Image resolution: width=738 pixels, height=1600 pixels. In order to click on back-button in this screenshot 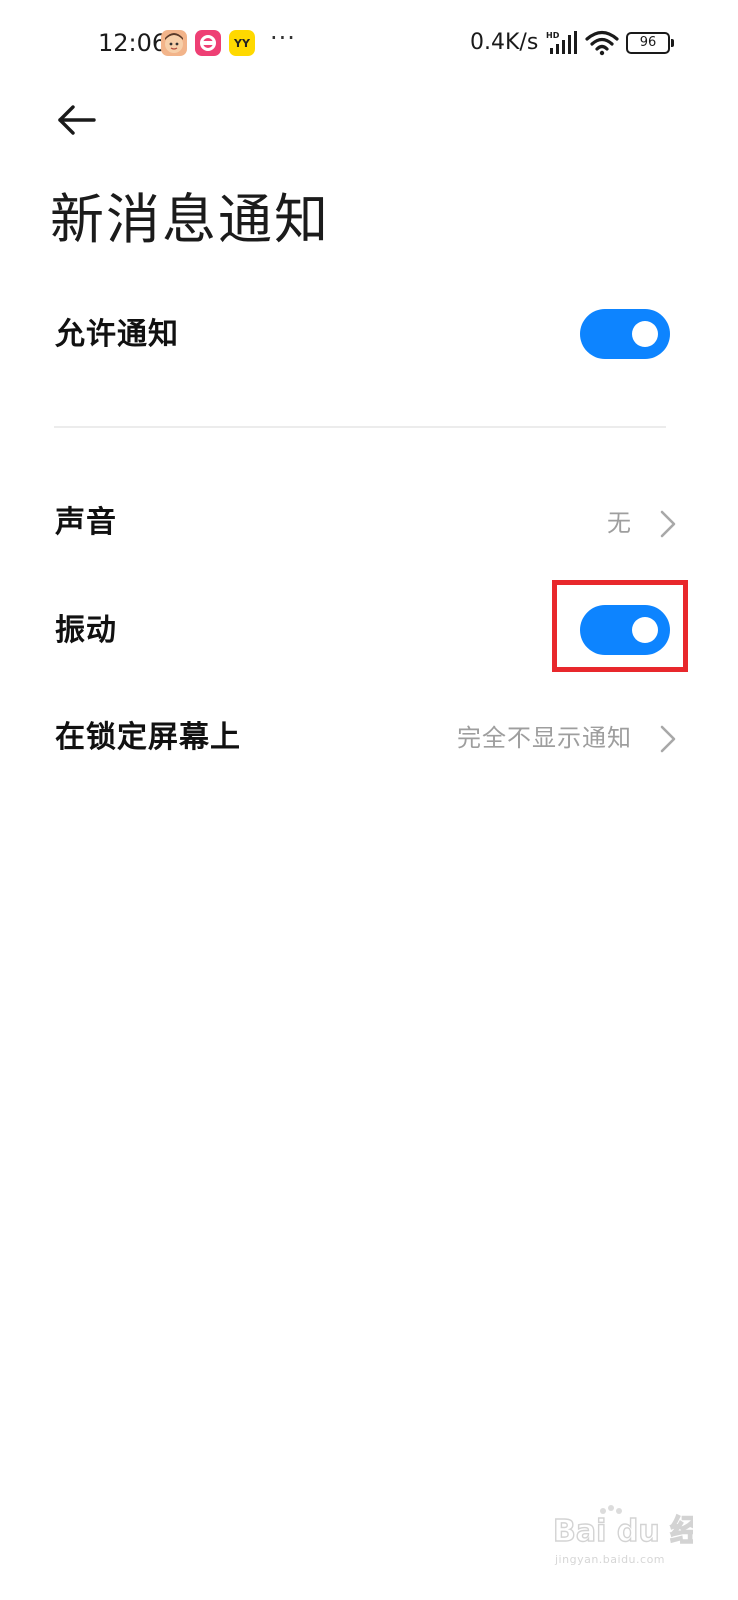, I will do `click(78, 120)`.